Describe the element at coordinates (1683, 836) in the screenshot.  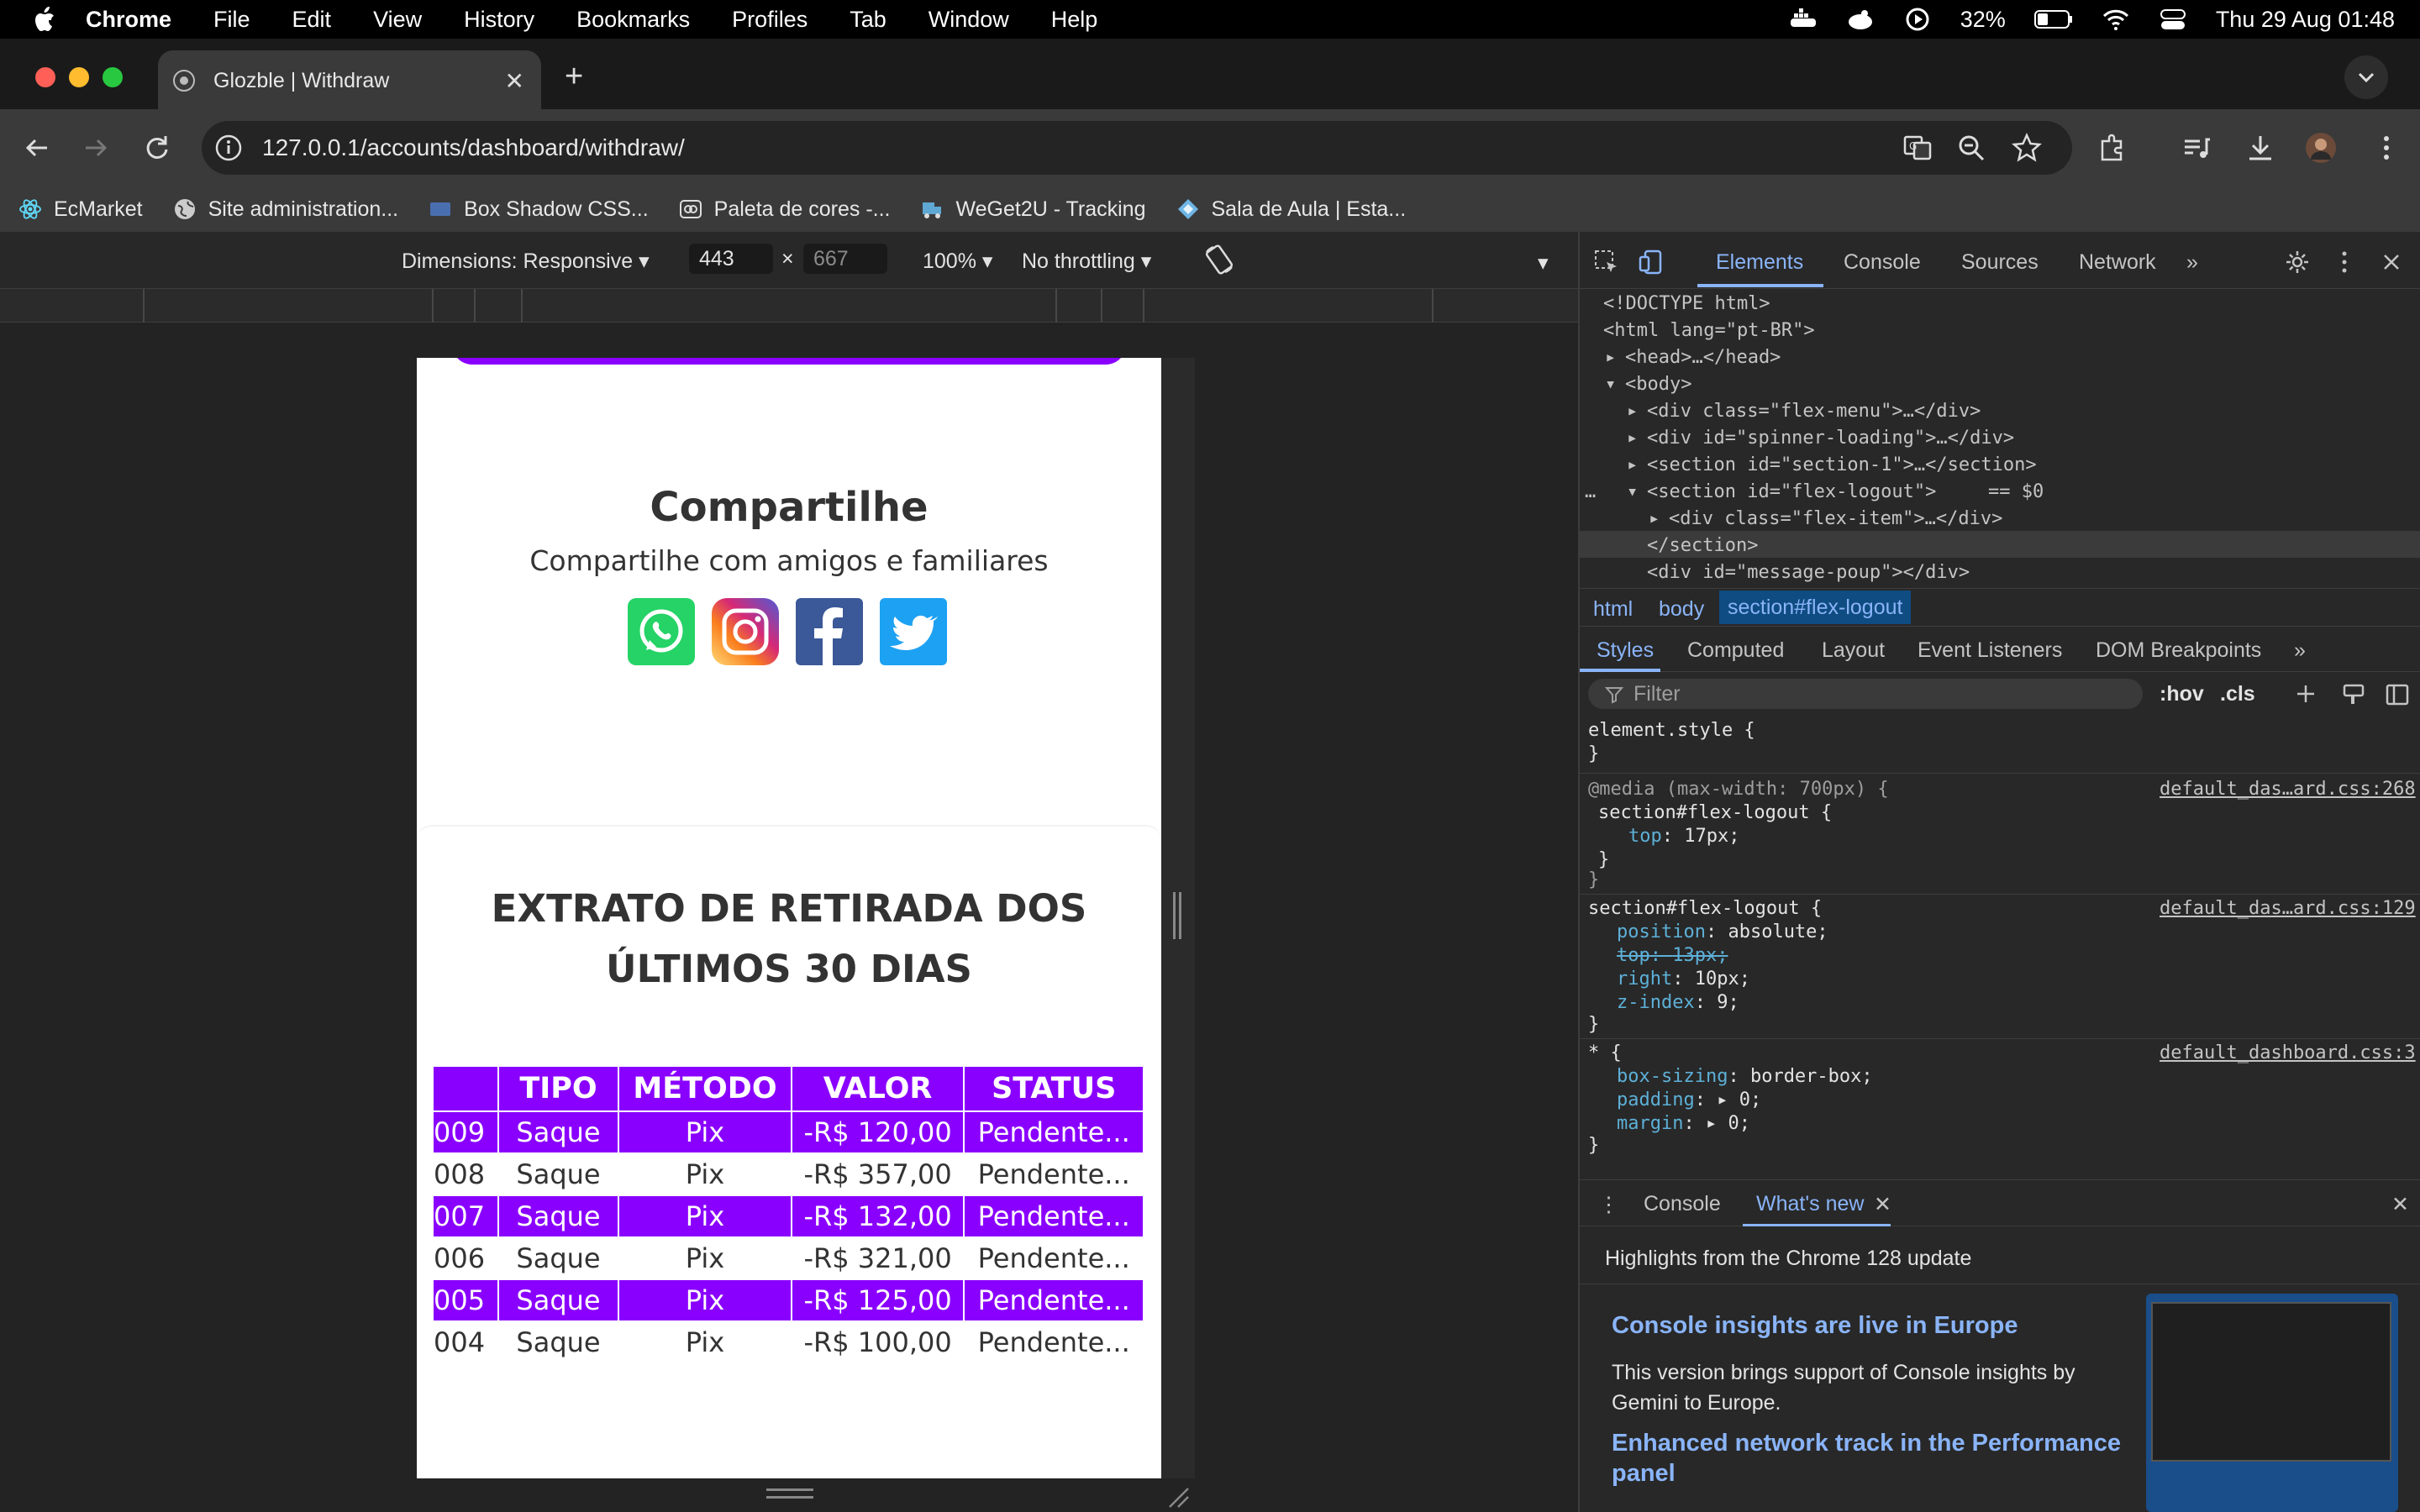
I see `css-property-line: top: 17px;` at that location.